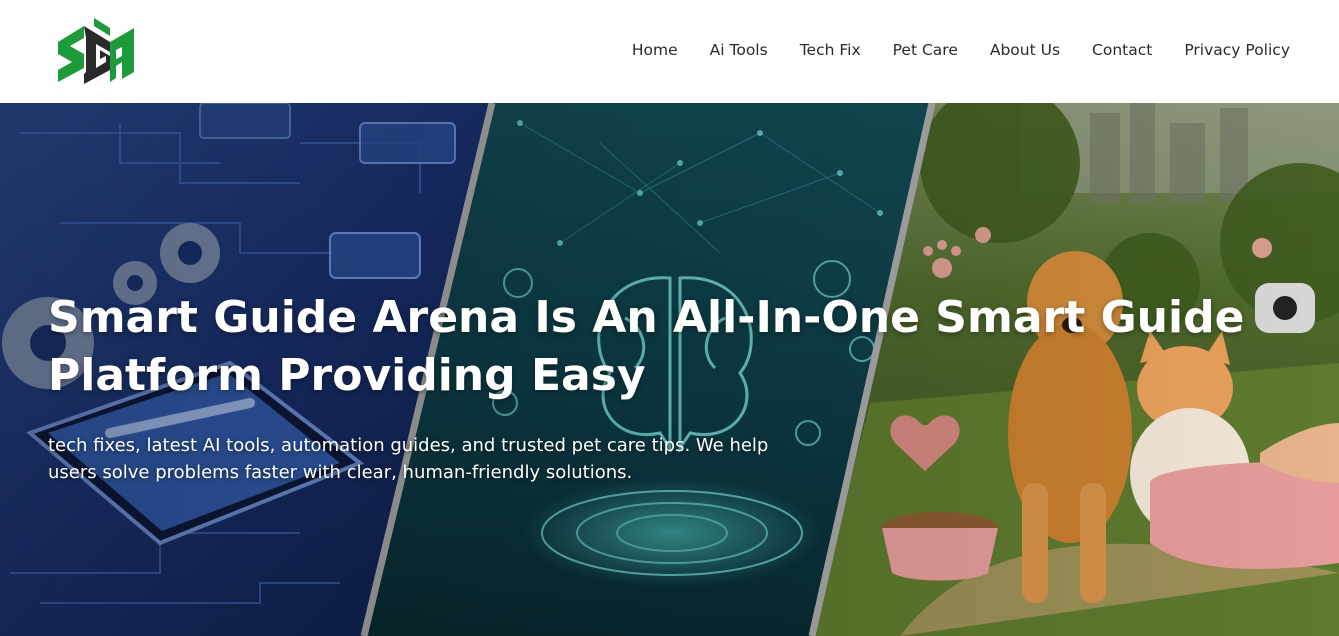 Image resolution: width=1339 pixels, height=636 pixels. What do you see at coordinates (1025, 50) in the screenshot?
I see `nav-about-us: About Us` at bounding box center [1025, 50].